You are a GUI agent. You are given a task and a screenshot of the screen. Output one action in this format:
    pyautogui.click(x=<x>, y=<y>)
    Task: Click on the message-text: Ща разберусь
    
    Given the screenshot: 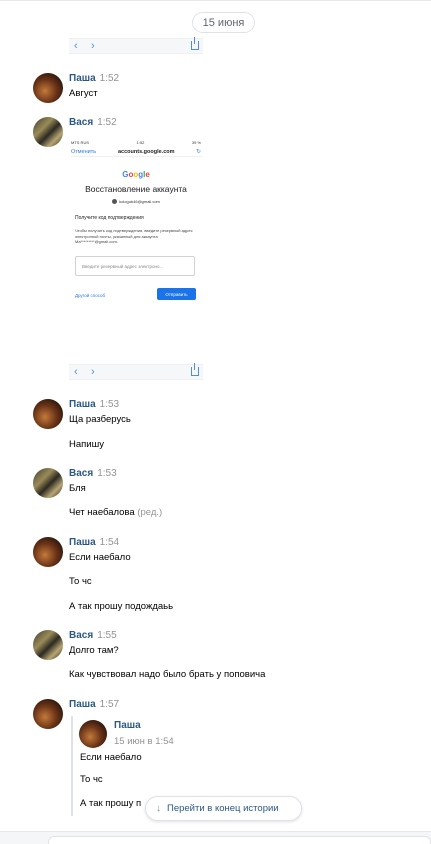 What is the action you would take?
    pyautogui.click(x=100, y=419)
    